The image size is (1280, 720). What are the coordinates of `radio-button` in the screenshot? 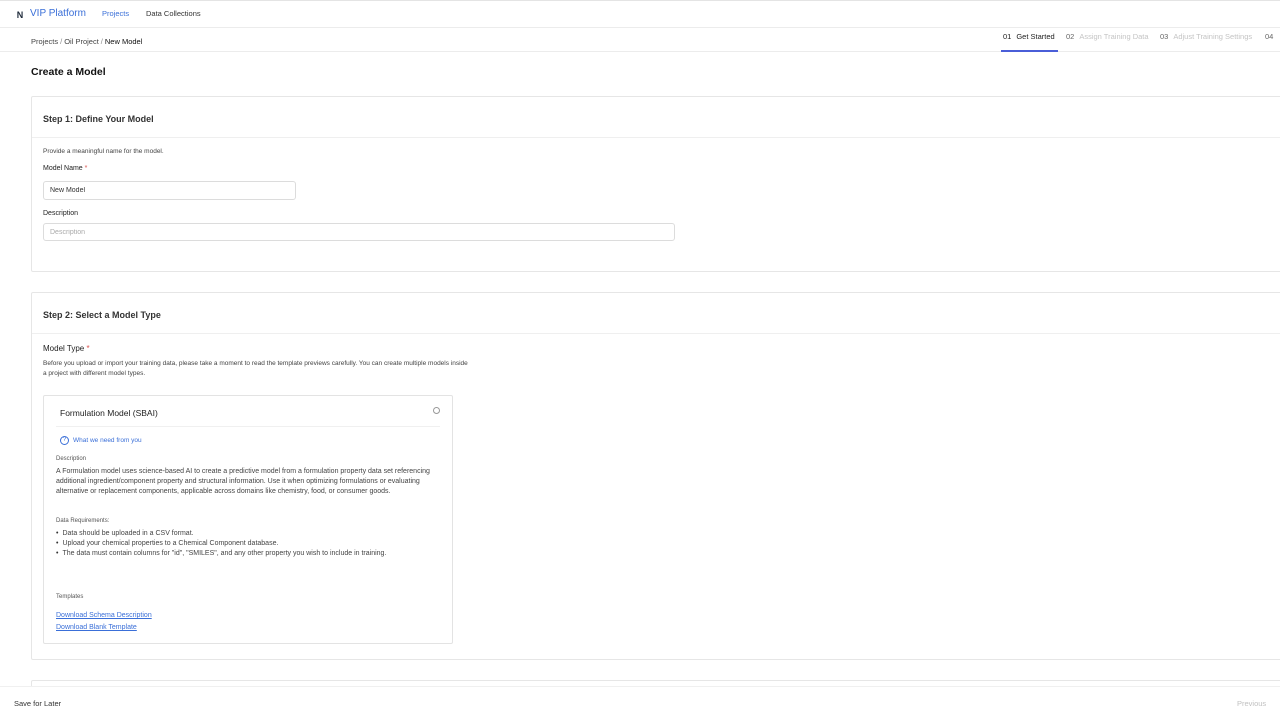 It's located at (436, 410).